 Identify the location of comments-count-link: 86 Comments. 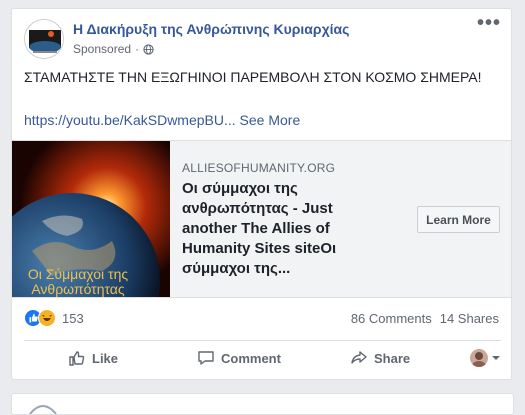
(391, 318).